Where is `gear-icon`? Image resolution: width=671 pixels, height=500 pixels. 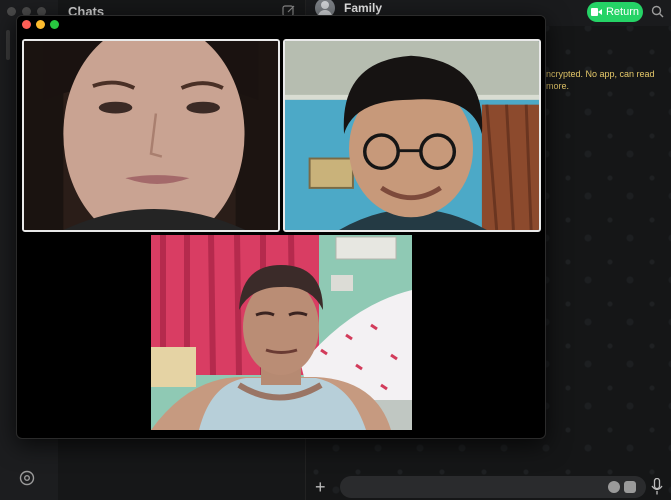 gear-icon is located at coordinates (27, 478).